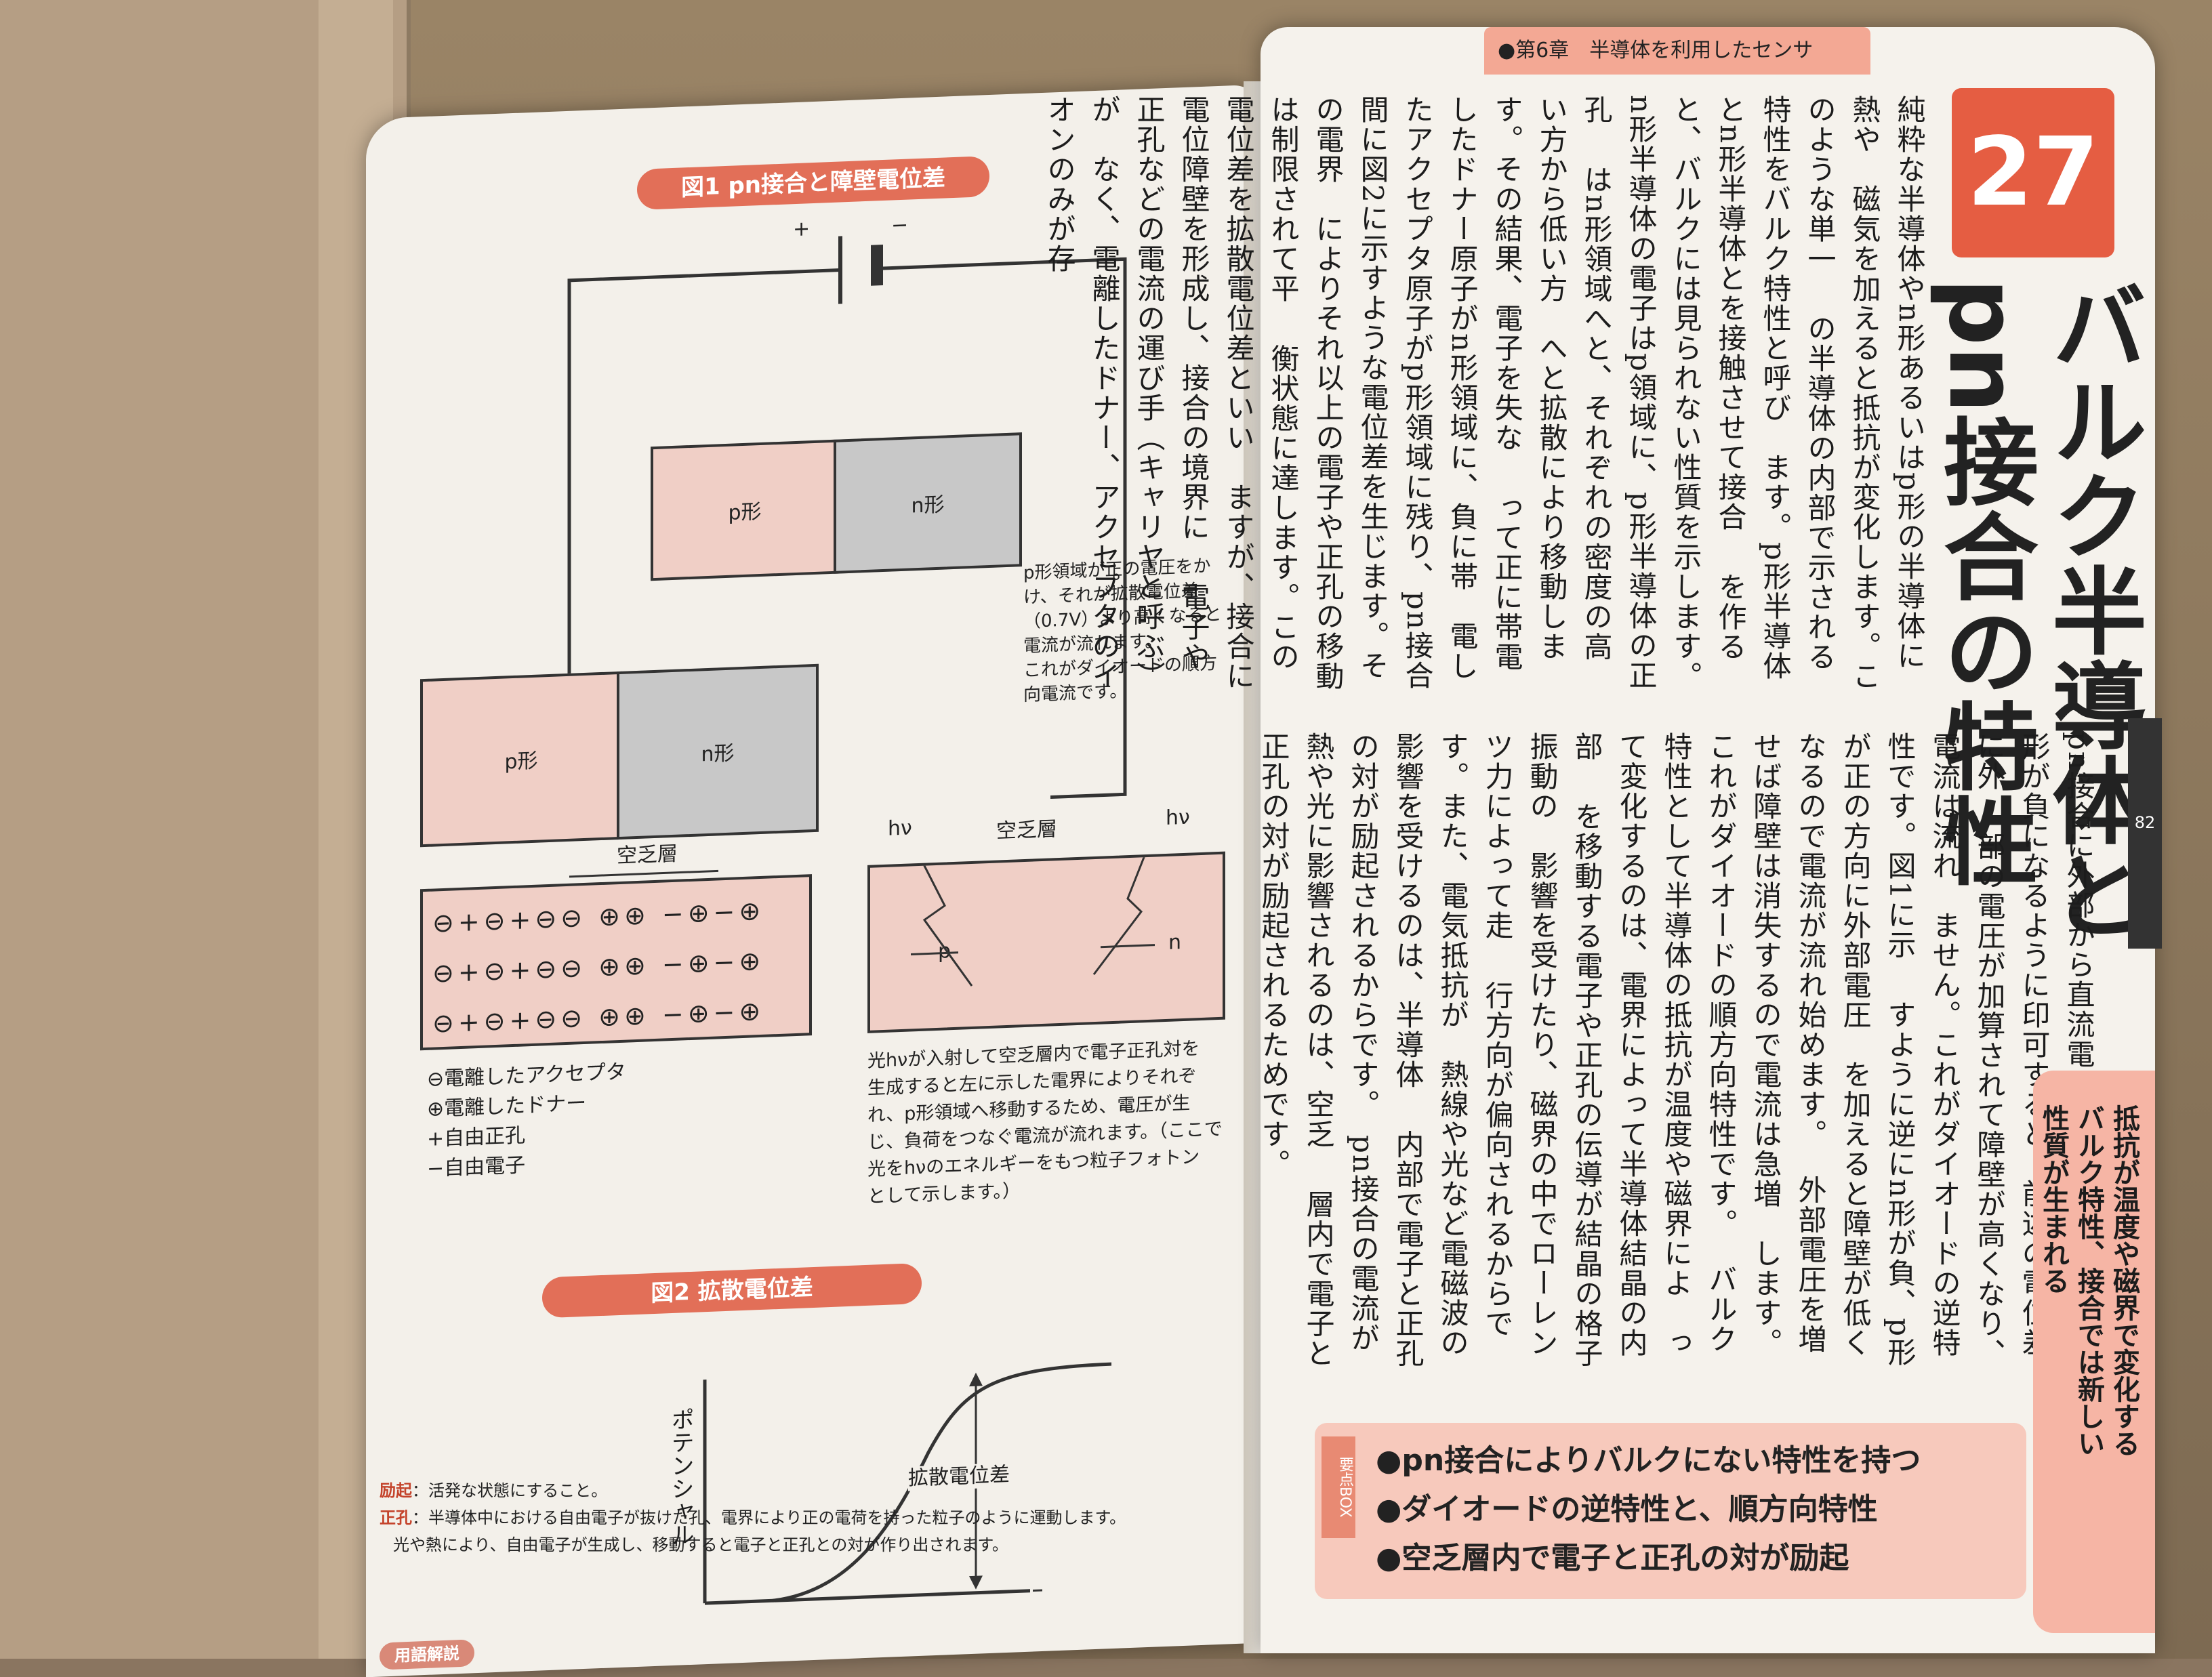  I want to click on junction-n-region: n形, so click(718, 752).